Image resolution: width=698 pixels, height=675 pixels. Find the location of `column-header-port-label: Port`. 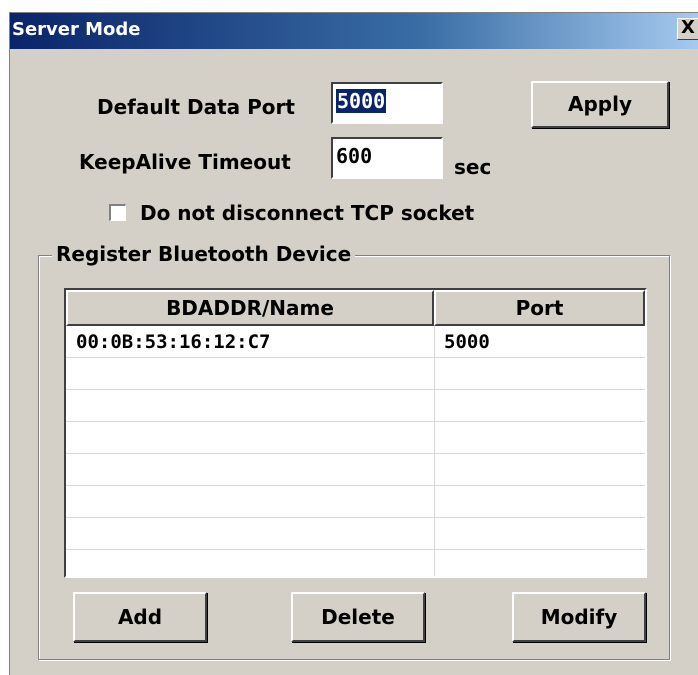

column-header-port-label: Port is located at coordinates (539, 308).